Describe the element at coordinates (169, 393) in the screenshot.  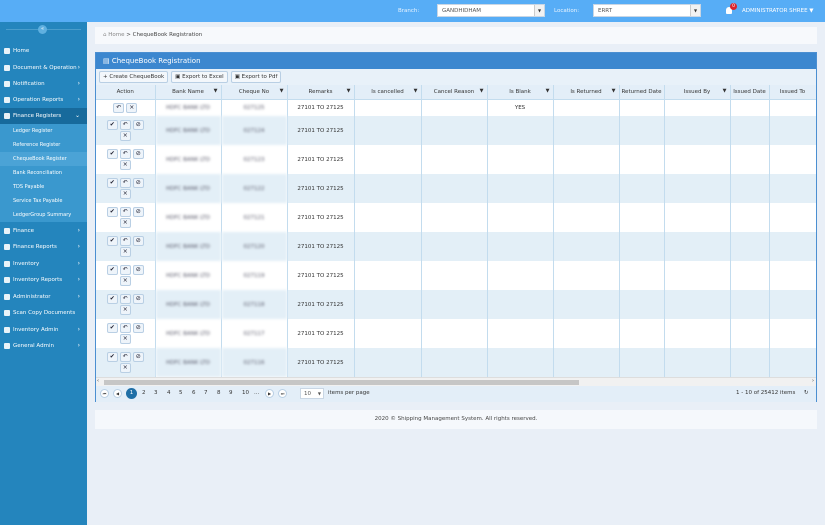
I see `page-button: 4` at that location.